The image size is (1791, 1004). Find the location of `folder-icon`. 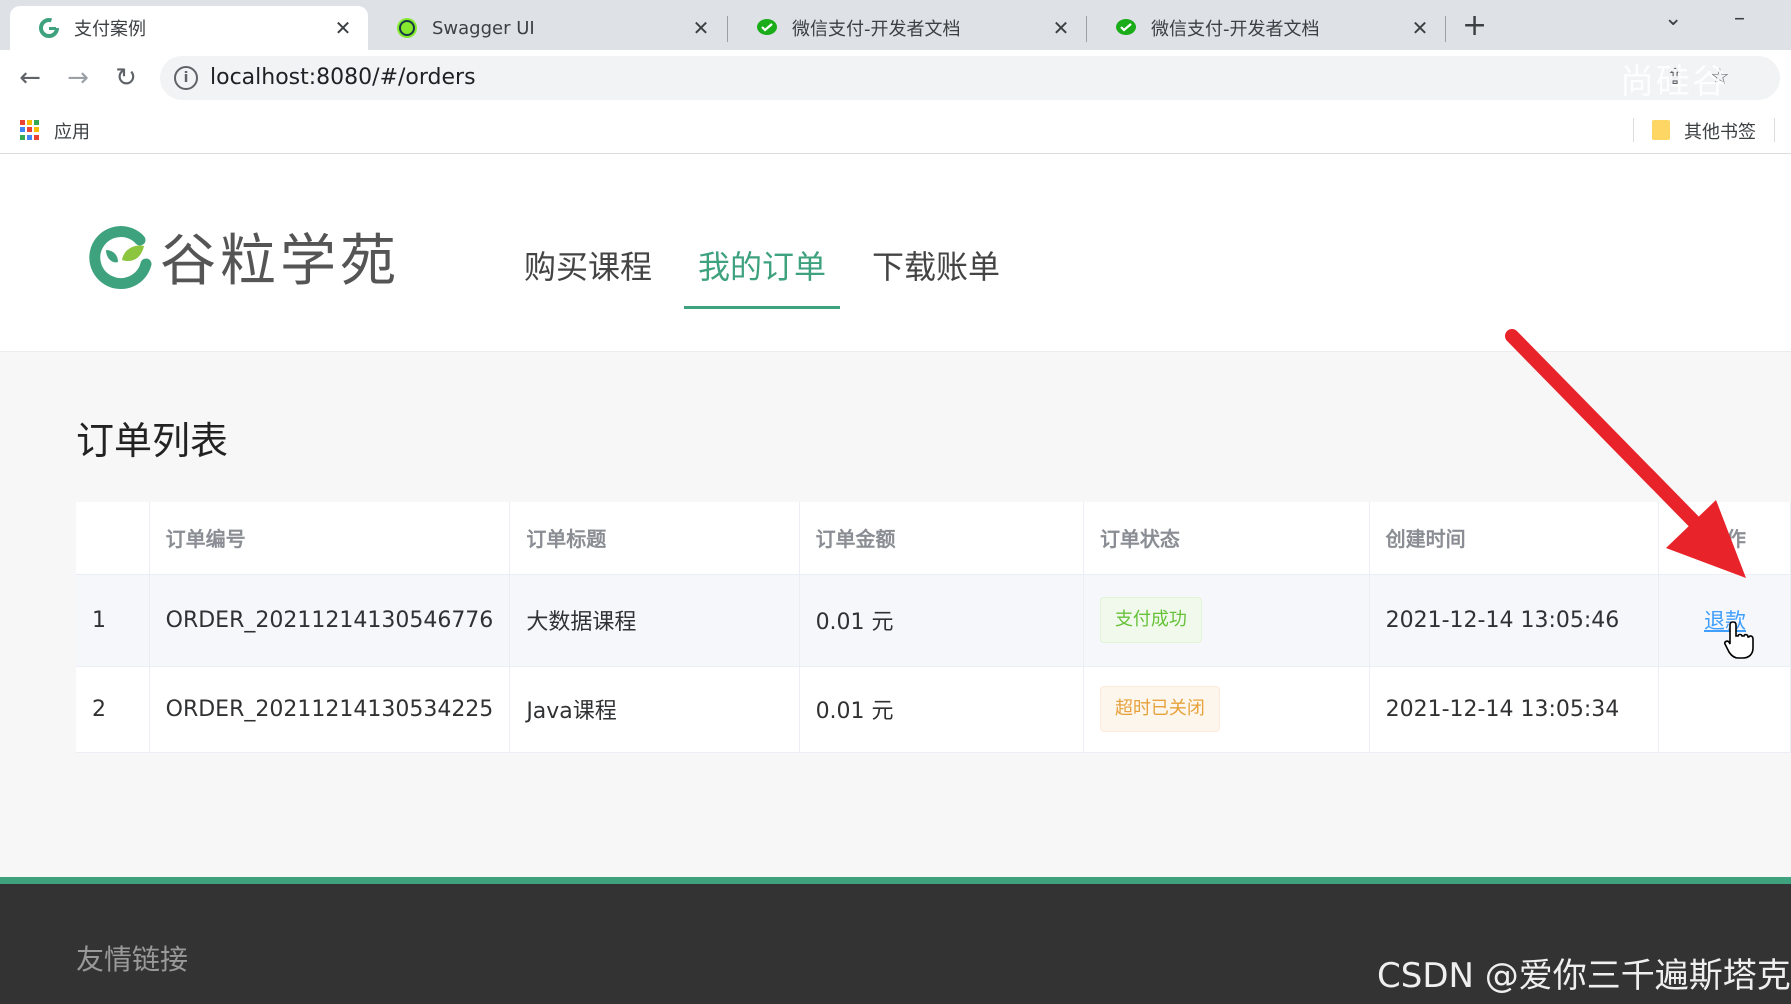

folder-icon is located at coordinates (1661, 130).